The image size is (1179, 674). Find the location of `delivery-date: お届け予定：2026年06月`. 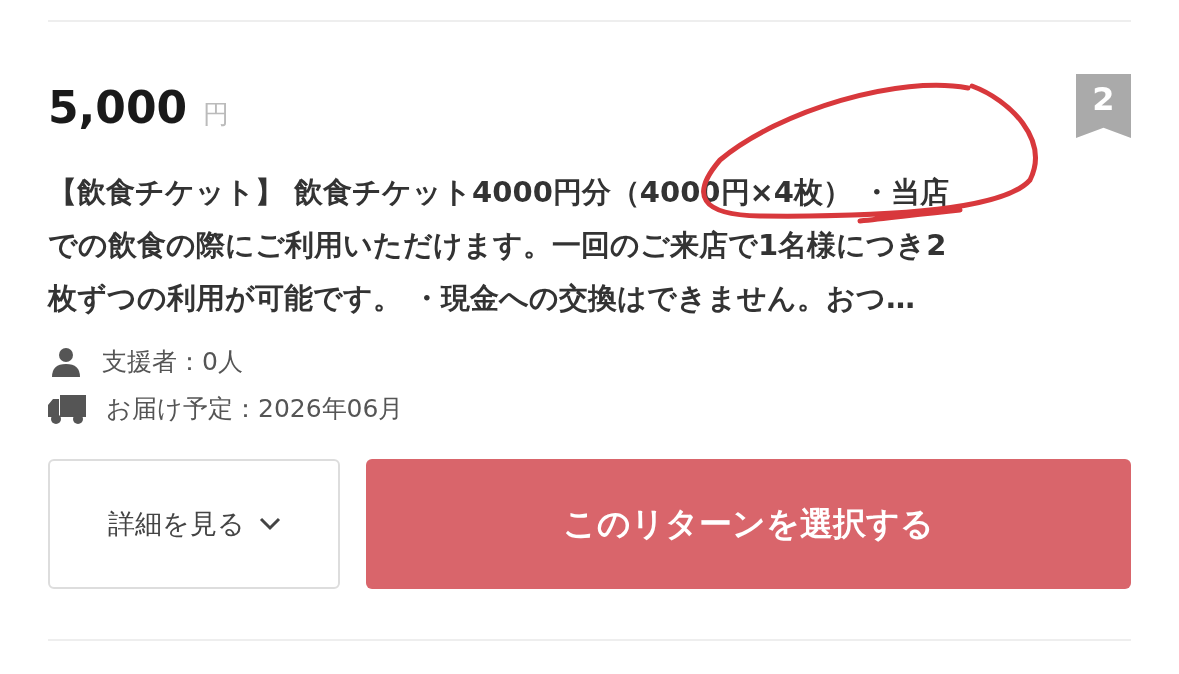

delivery-date: お届け予定：2026年06月 is located at coordinates (255, 409).